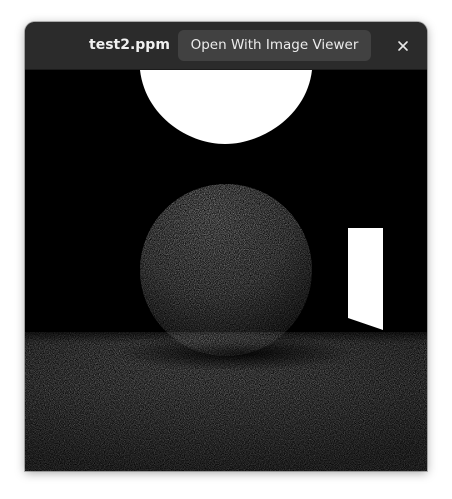 The width and height of the screenshot is (452, 499). What do you see at coordinates (274, 45) in the screenshot?
I see `open-with-image-viewer-button: Open With Image Viewer` at bounding box center [274, 45].